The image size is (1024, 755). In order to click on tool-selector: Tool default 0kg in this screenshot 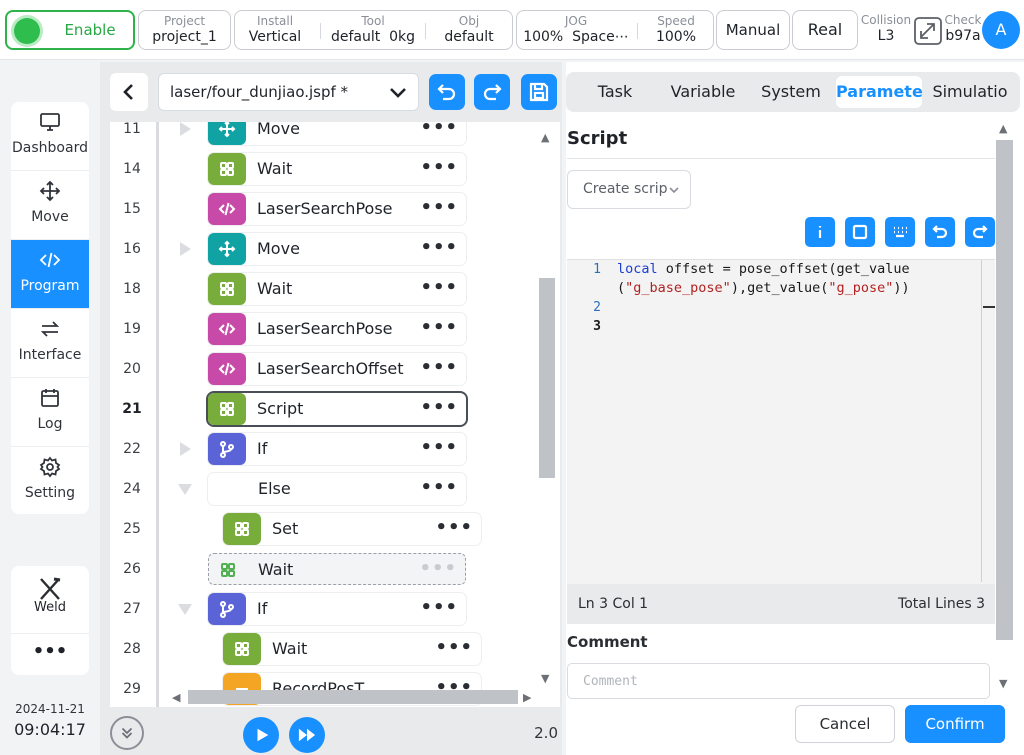, I will do `click(373, 30)`.